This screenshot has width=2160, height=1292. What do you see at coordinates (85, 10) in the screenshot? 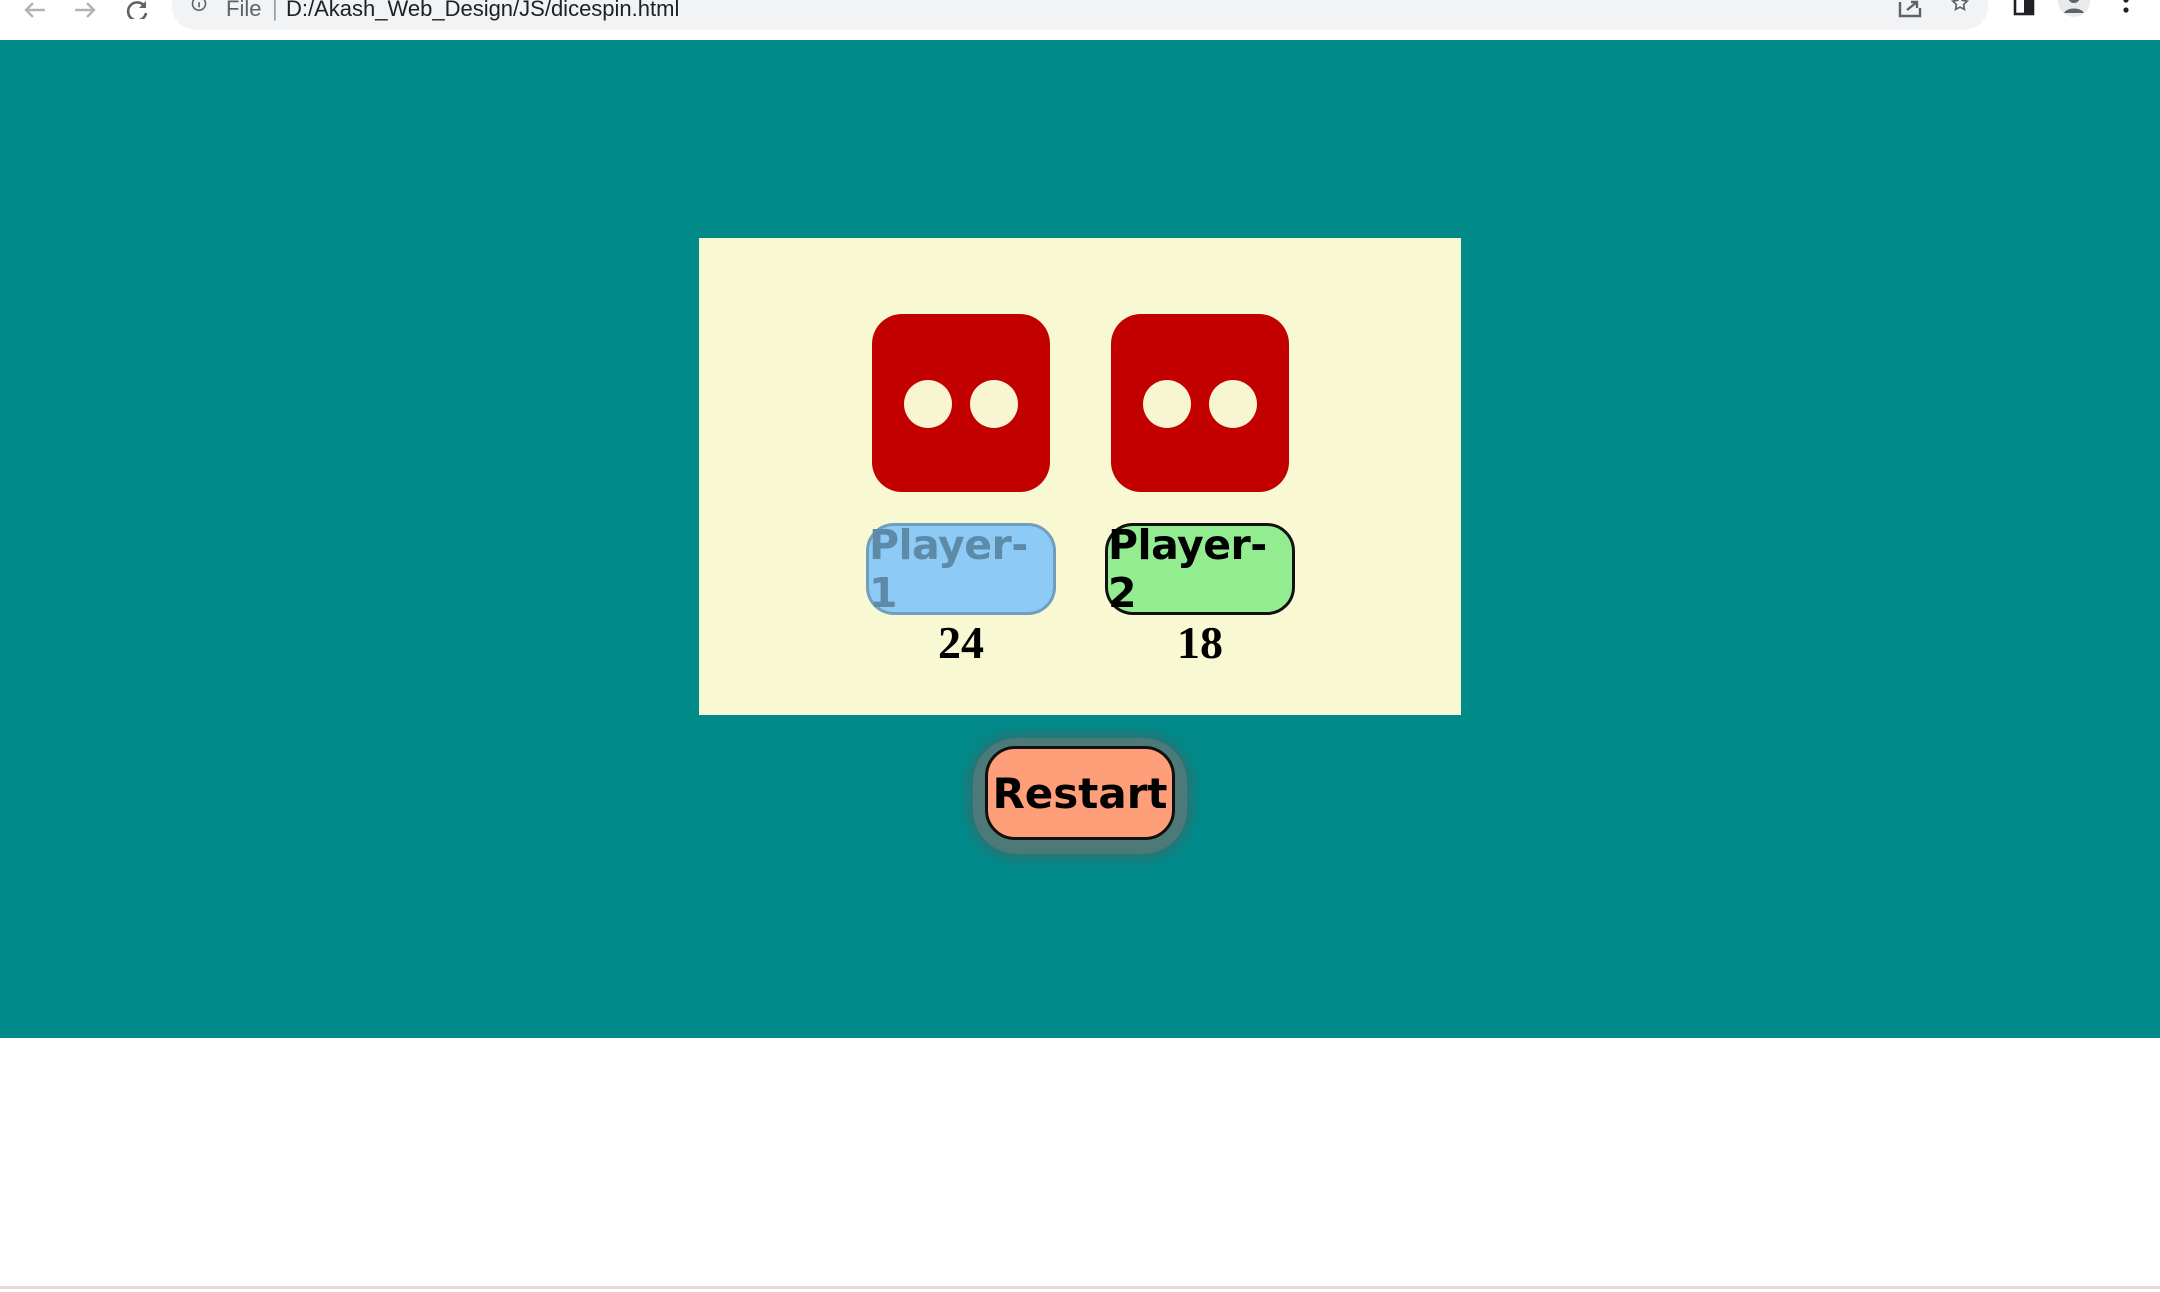
I see `forward-arrow-icon` at bounding box center [85, 10].